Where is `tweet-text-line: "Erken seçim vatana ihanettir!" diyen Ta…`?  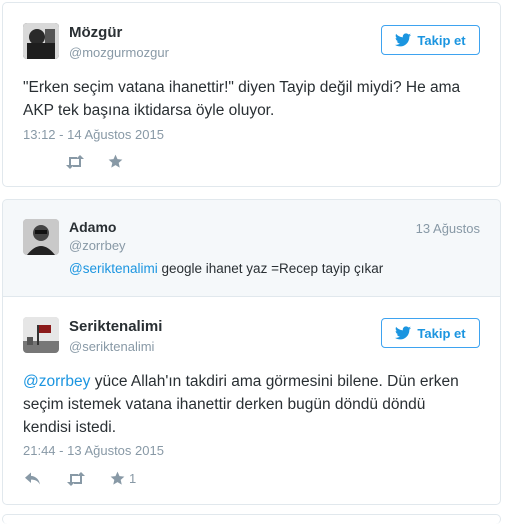 tweet-text-line: "Erken seçim vatana ihanettir!" diyen Ta… is located at coordinates (242, 87).